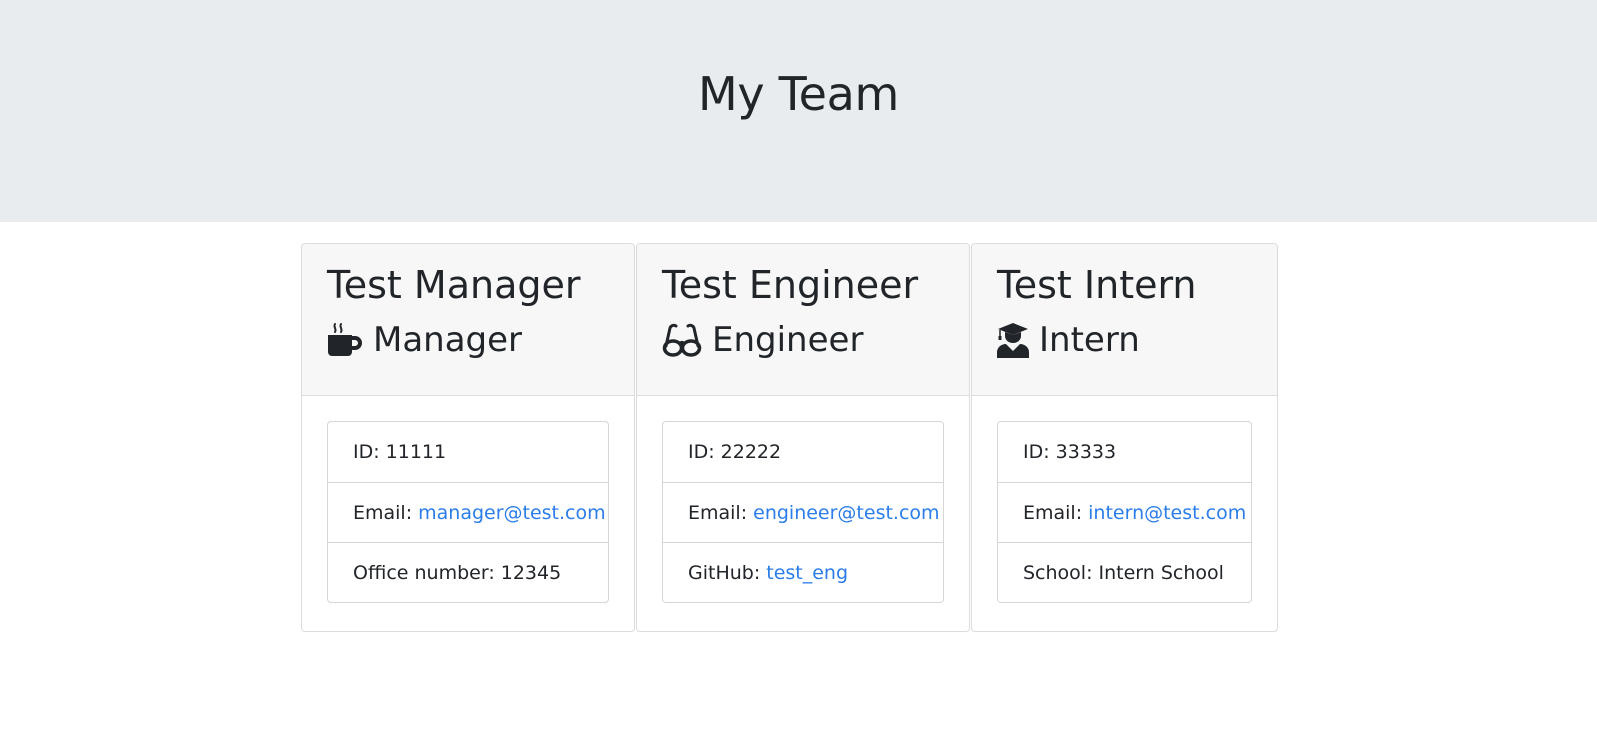 The width and height of the screenshot is (1597, 749). Describe the element at coordinates (1058, 572) in the screenshot. I see `school-label: School:` at that location.